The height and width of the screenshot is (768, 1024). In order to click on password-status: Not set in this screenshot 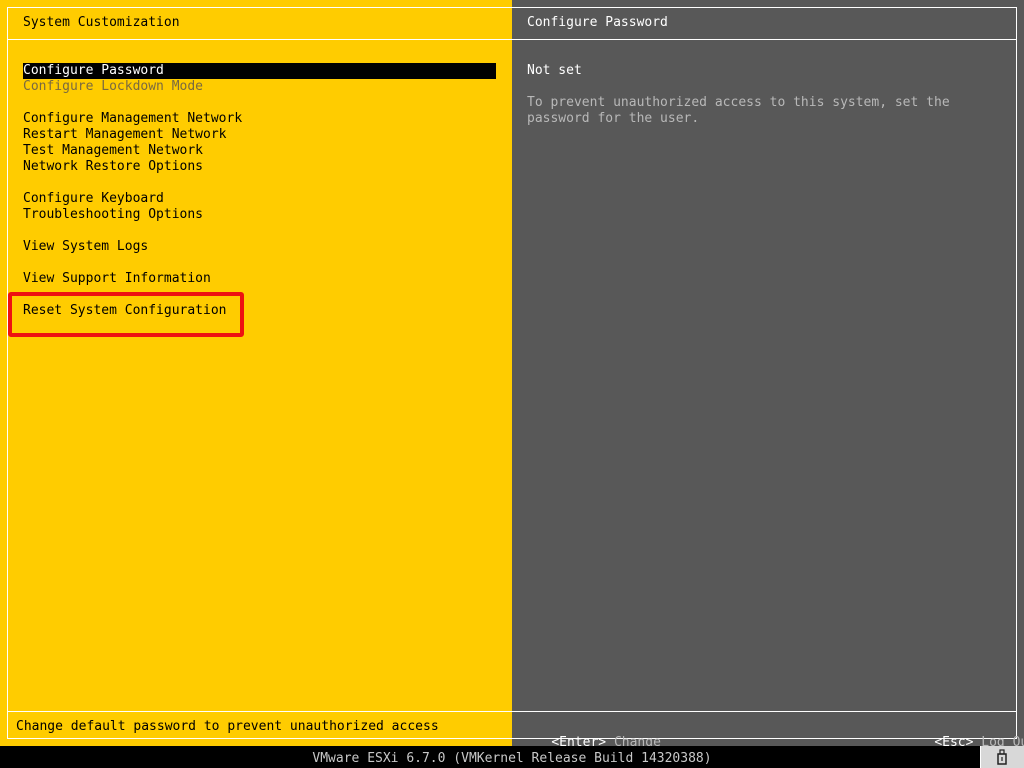, I will do `click(554, 70)`.